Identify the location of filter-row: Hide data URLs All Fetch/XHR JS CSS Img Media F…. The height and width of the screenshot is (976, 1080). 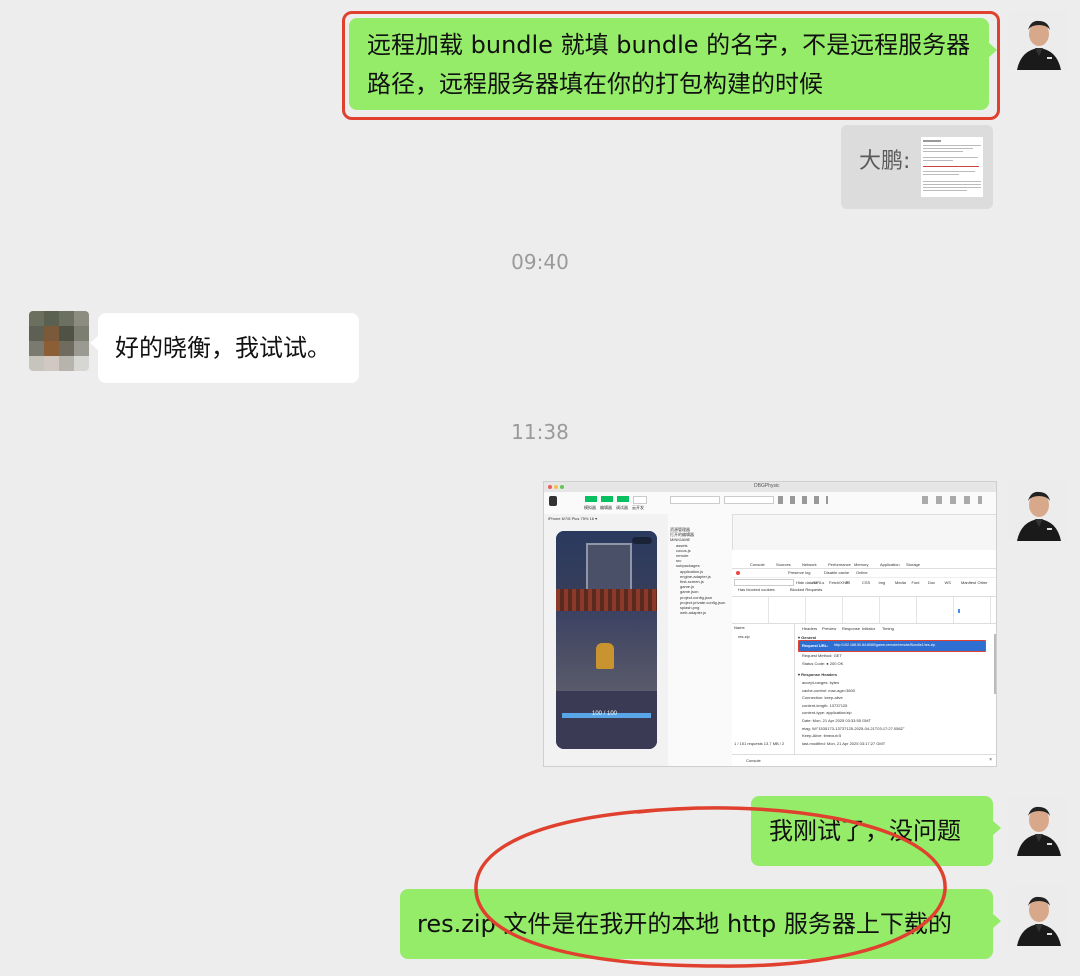
(864, 582).